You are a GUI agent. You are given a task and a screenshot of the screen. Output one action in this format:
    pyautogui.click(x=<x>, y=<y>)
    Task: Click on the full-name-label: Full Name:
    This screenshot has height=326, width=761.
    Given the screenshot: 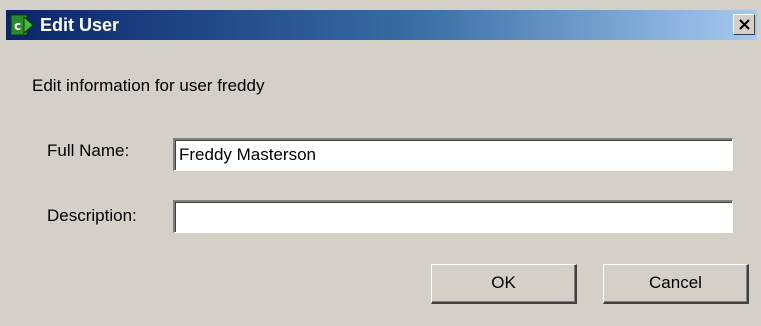 What is the action you would take?
    pyautogui.click(x=88, y=150)
    